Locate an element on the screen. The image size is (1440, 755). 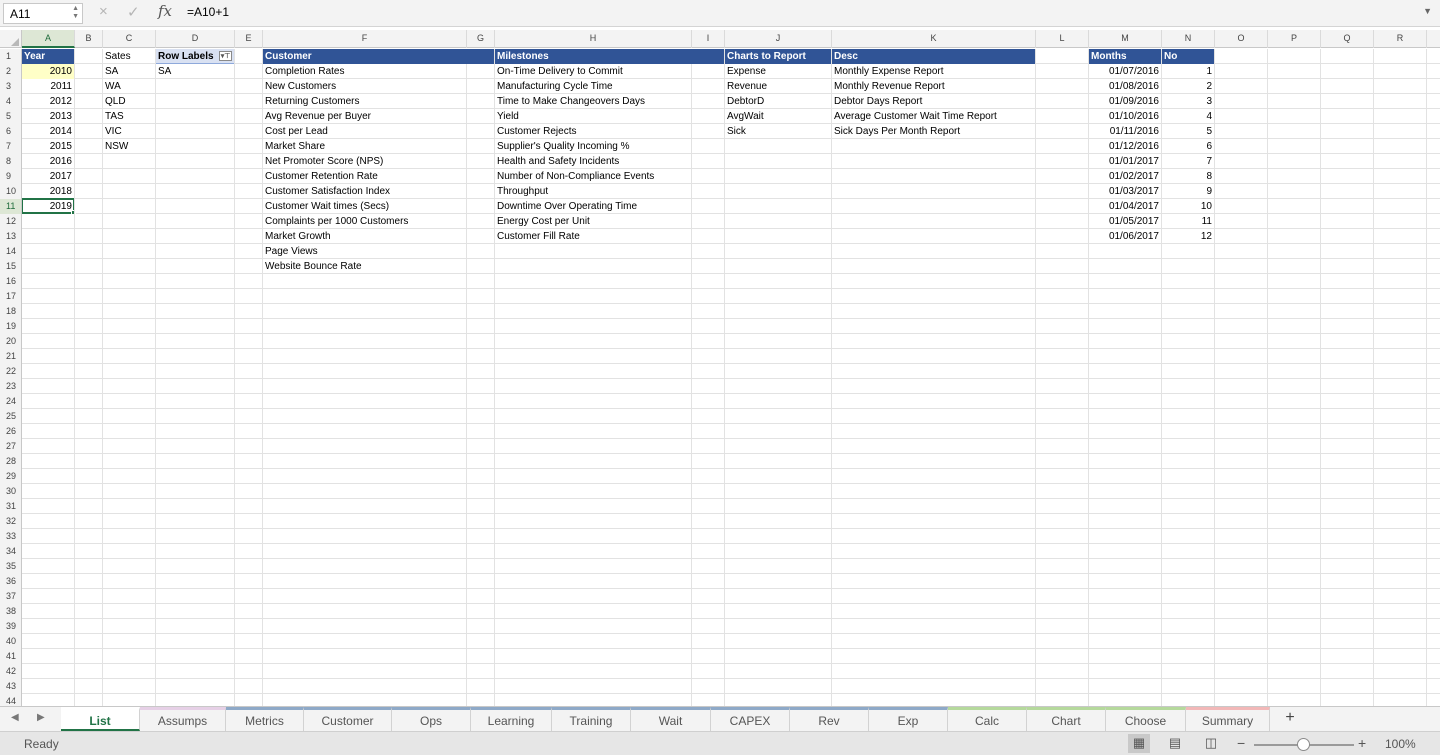
year-cell: 2012 is located at coordinates (48, 101).